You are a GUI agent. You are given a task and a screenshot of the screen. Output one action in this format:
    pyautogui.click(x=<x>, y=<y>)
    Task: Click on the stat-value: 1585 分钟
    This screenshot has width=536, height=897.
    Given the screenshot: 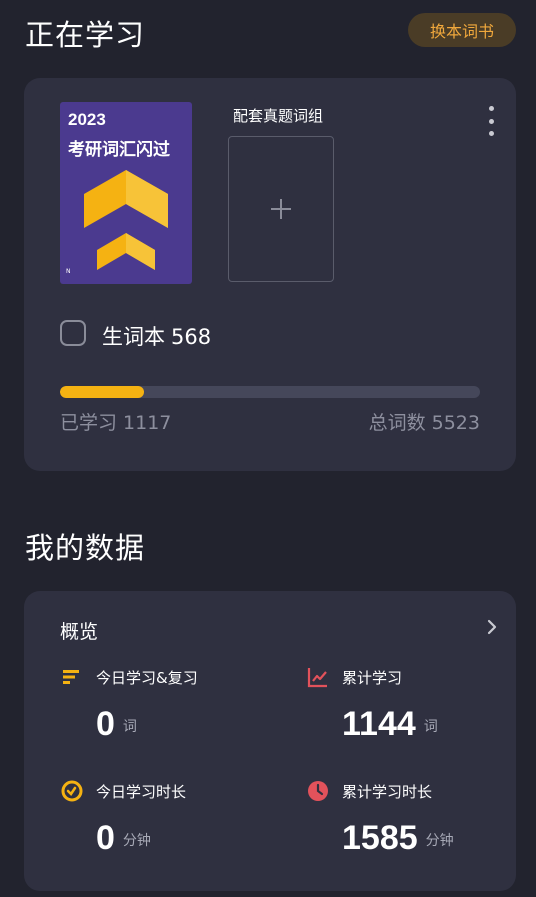 What is the action you would take?
    pyautogui.click(x=398, y=838)
    